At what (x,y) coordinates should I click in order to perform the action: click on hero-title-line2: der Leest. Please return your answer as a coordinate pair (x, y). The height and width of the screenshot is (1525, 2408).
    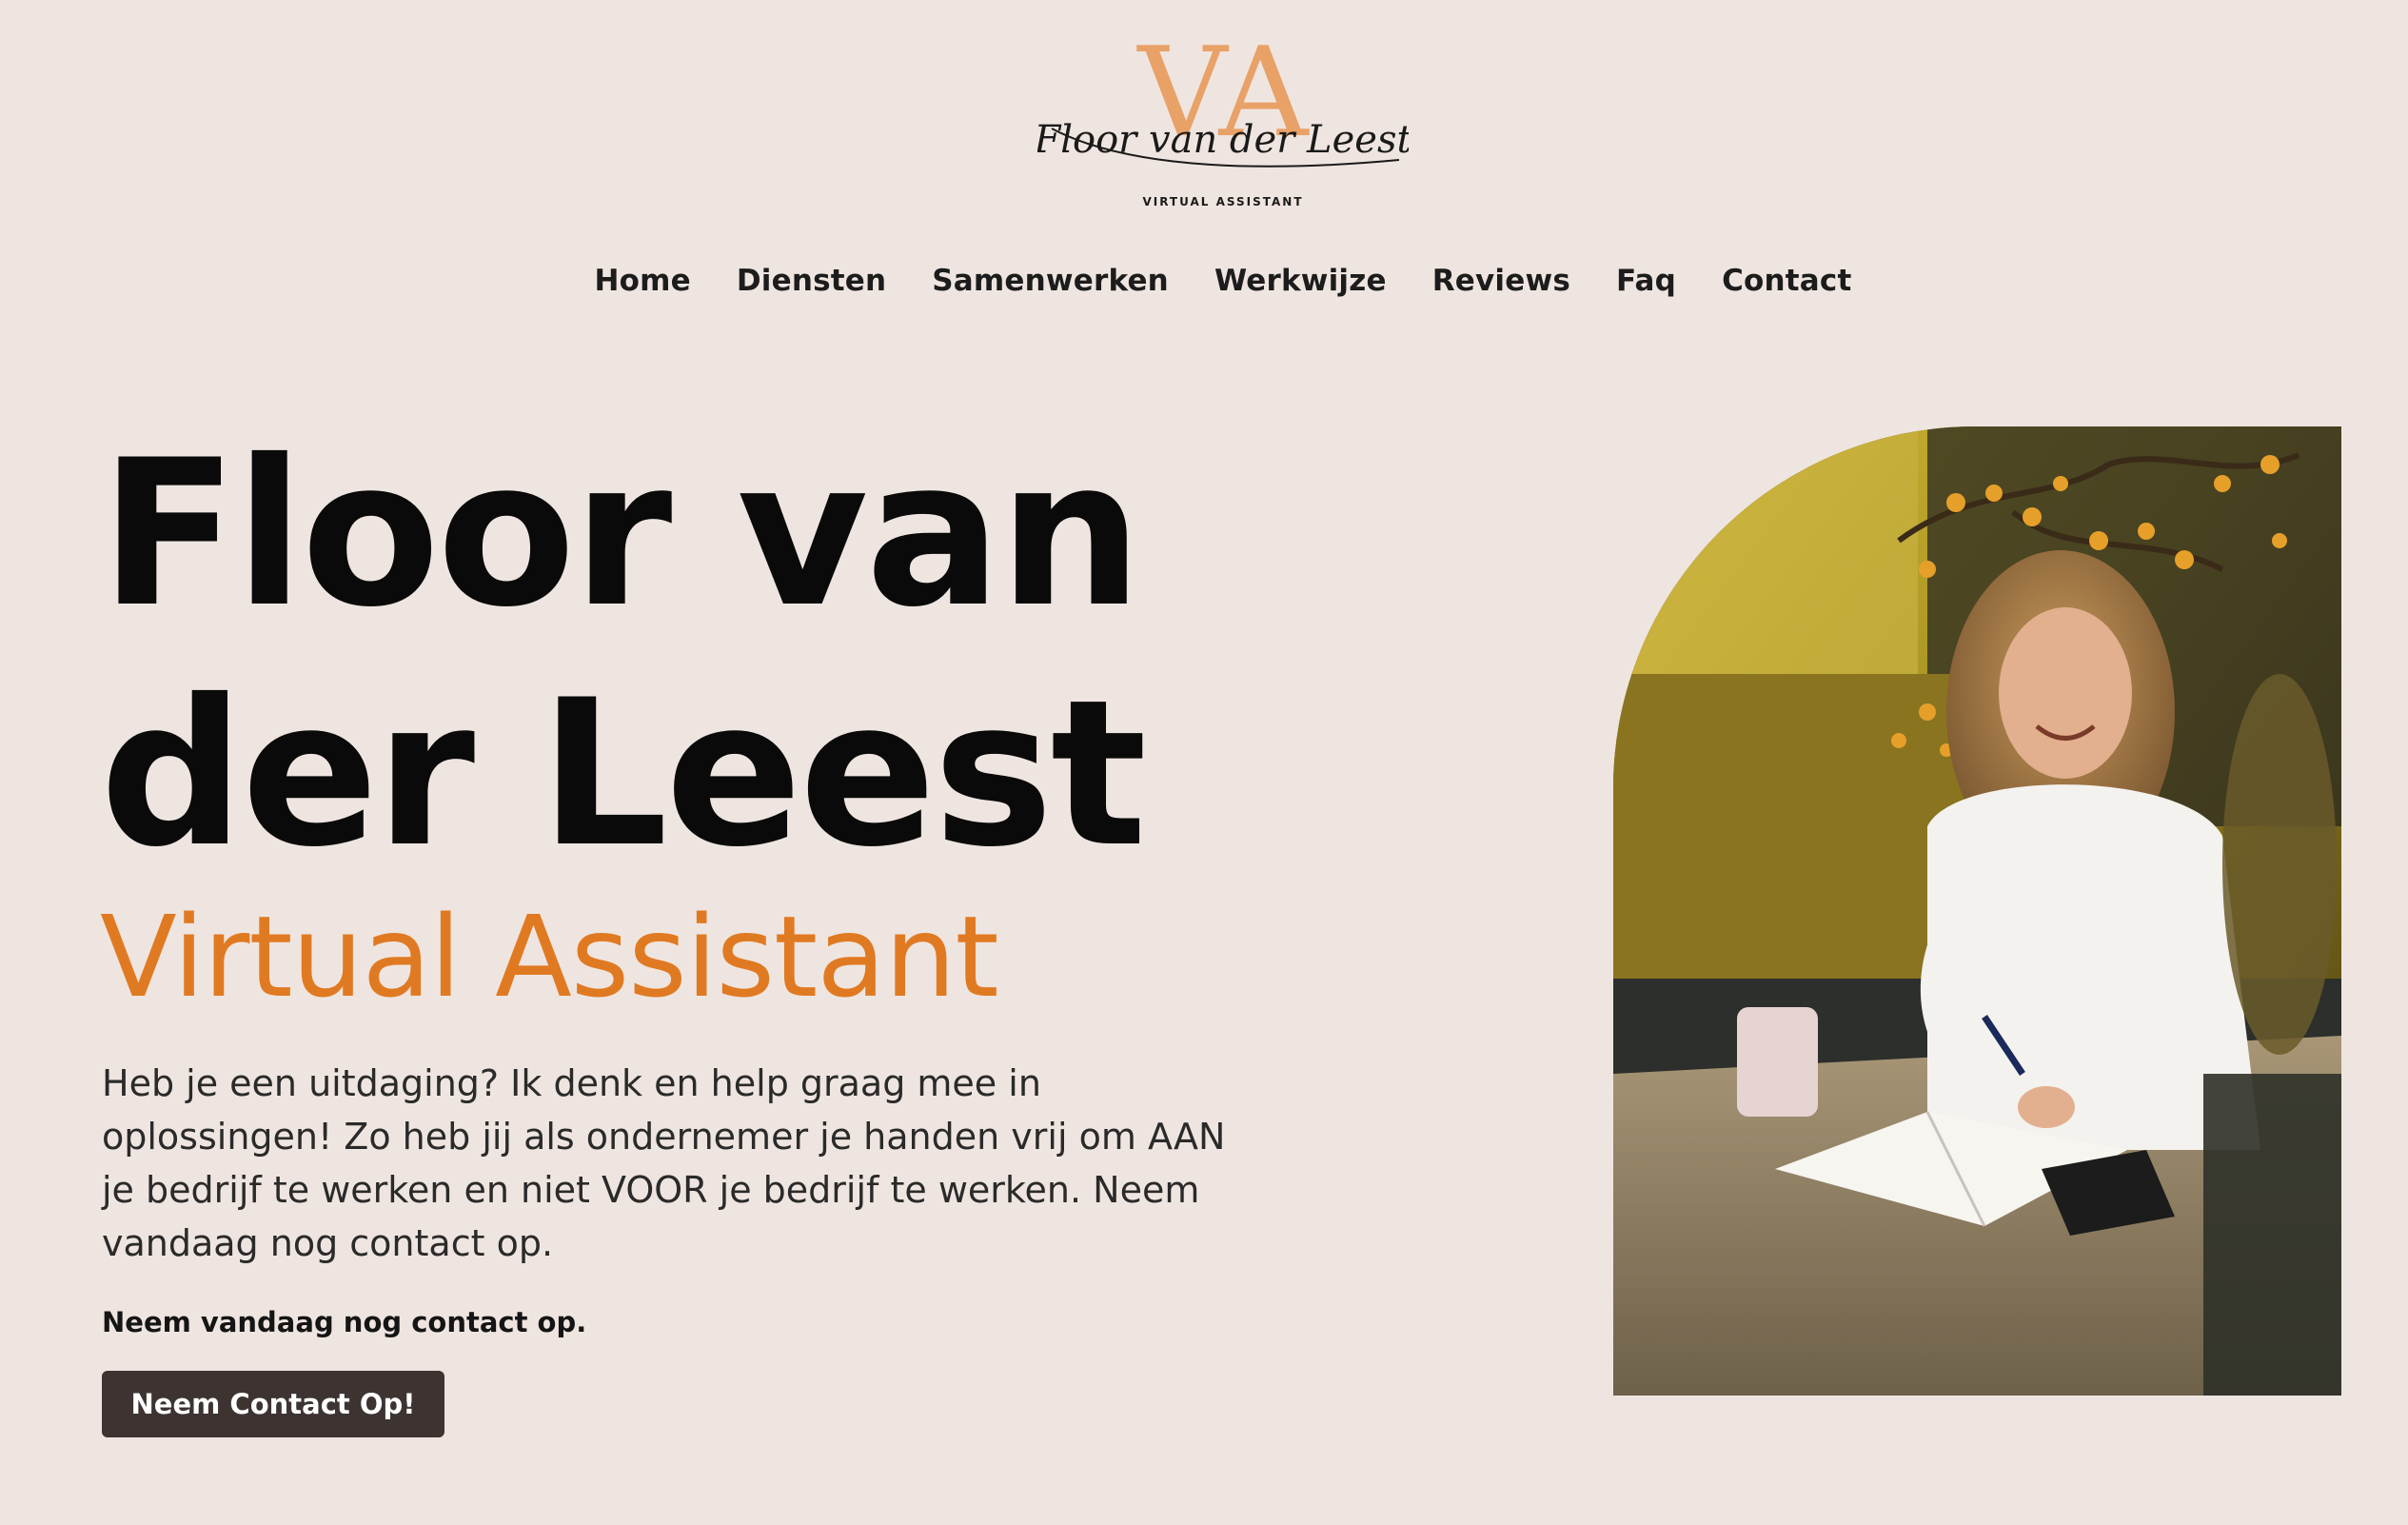
    Looking at the image, I should click on (623, 773).